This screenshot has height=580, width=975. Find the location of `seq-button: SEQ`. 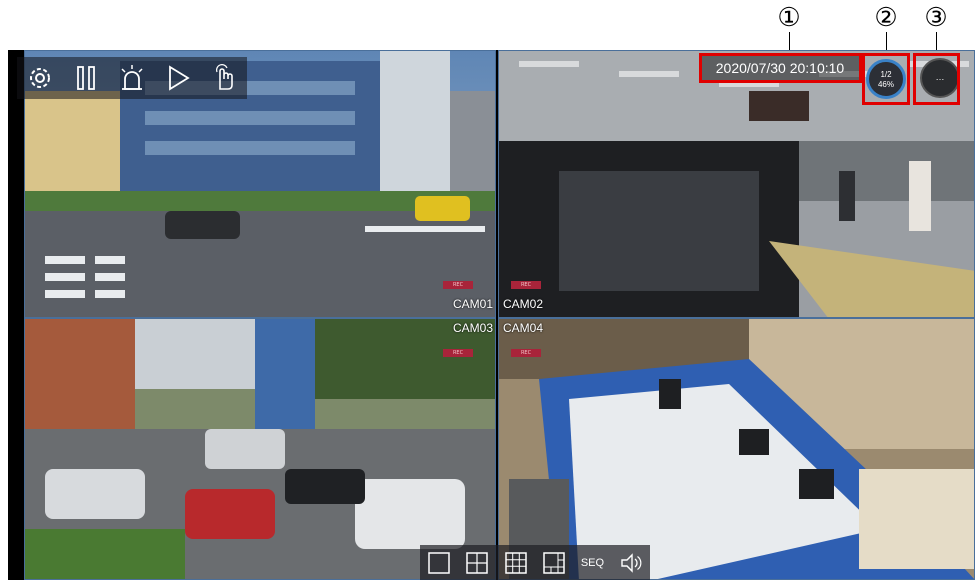

seq-button: SEQ is located at coordinates (592, 563).